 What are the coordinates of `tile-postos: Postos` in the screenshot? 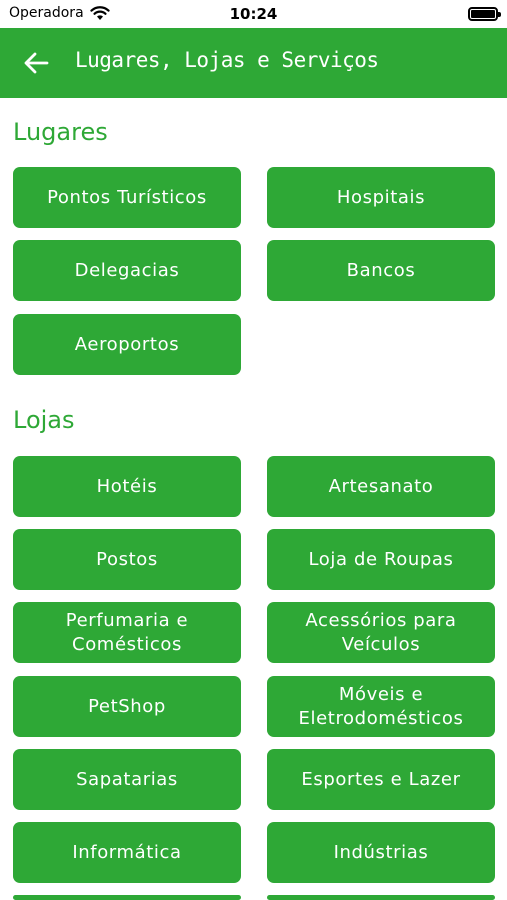 It's located at (127, 559).